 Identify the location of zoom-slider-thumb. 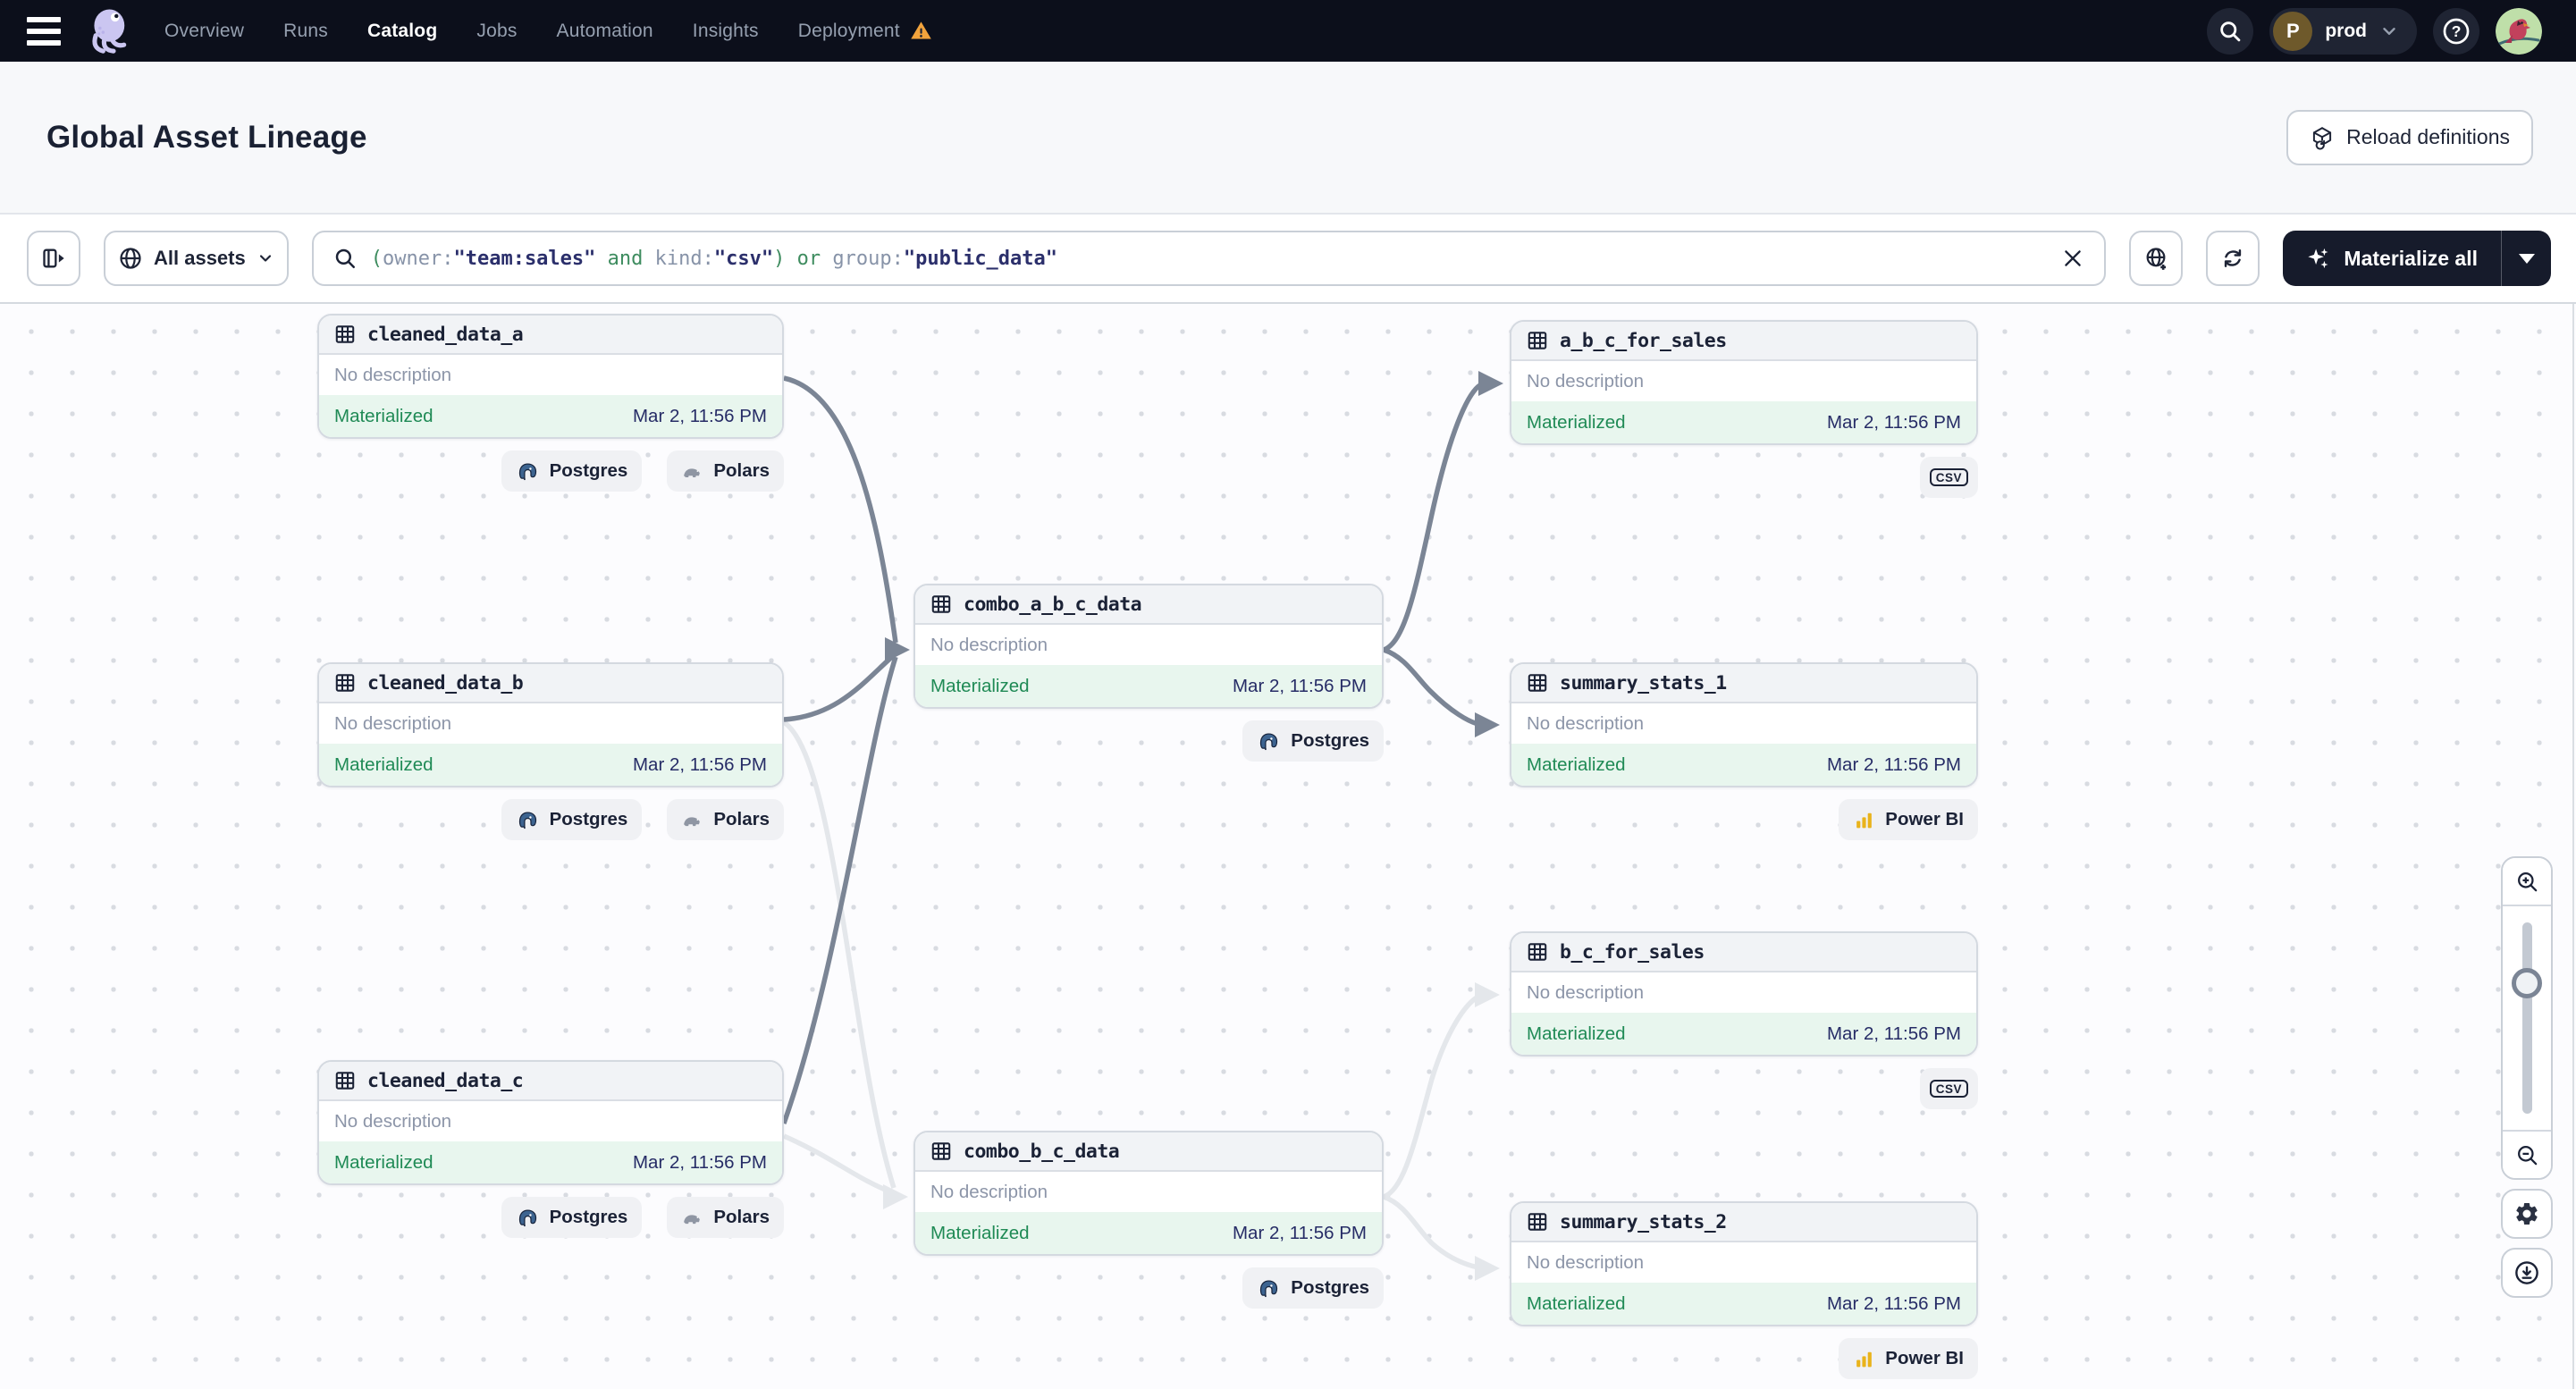
(2527, 983).